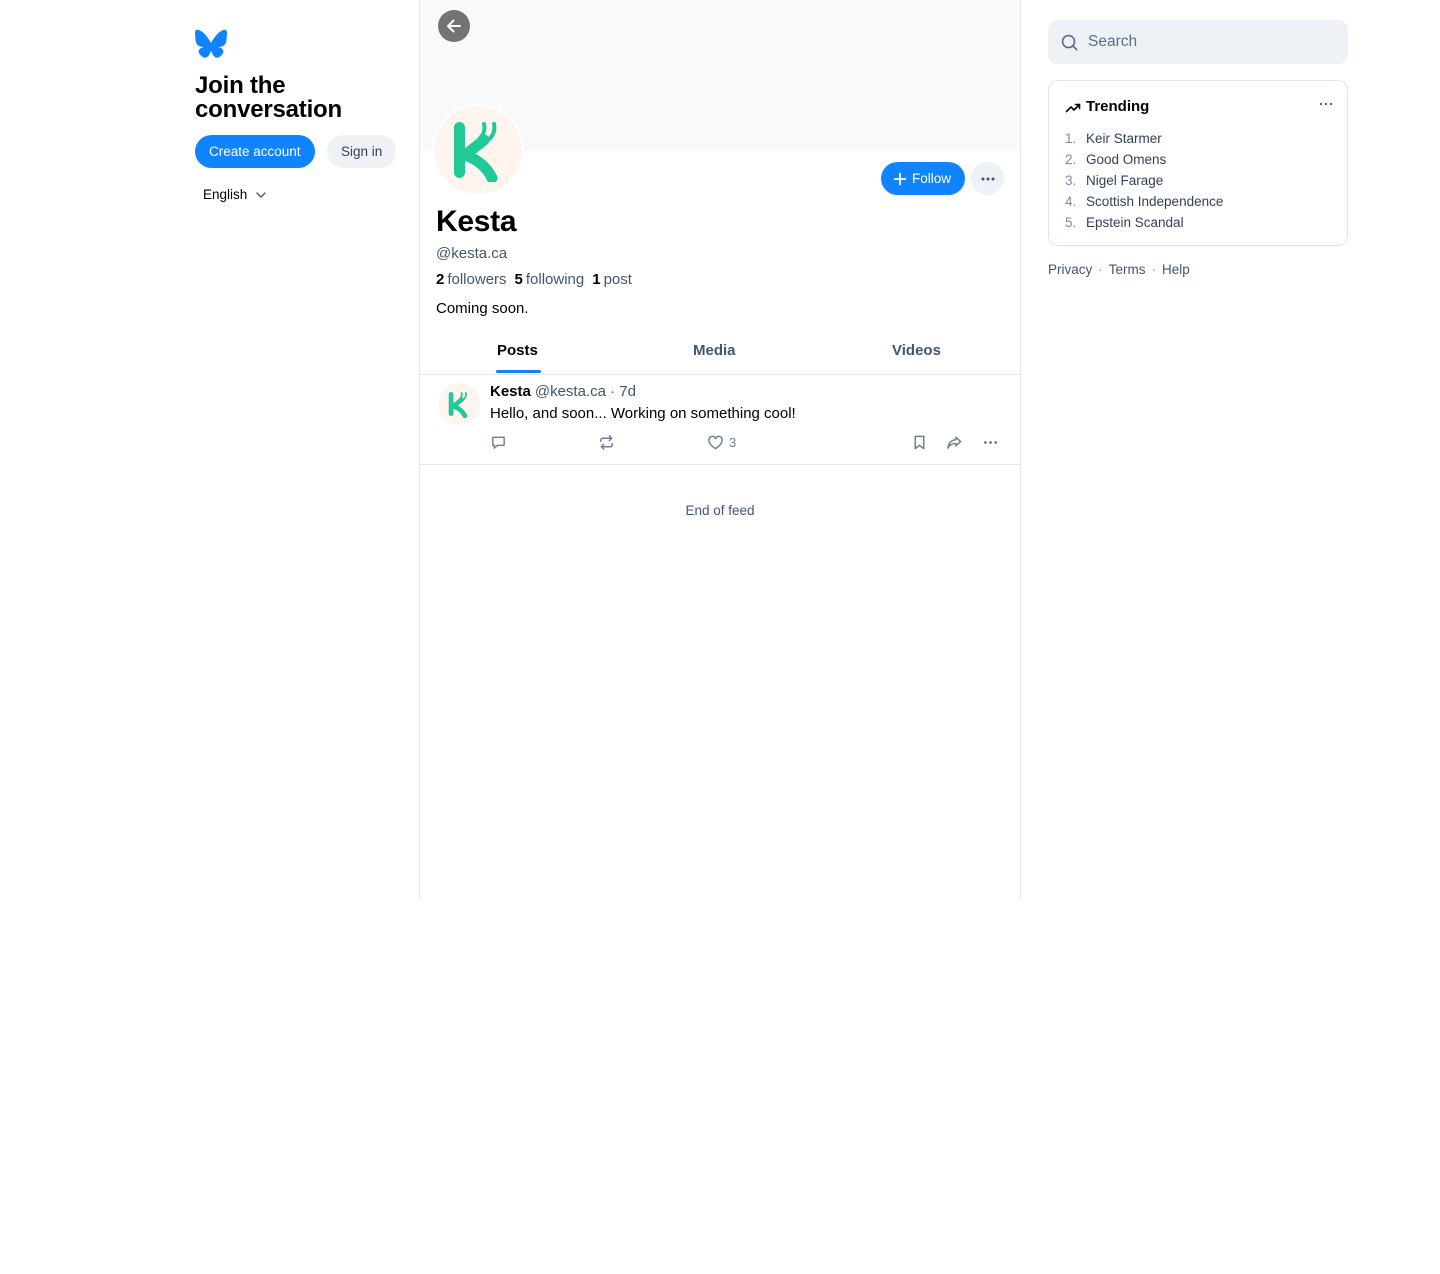 The width and height of the screenshot is (1440, 1274). Describe the element at coordinates (1155, 201) in the screenshot. I see `trending-label: Scottish Independence` at that location.